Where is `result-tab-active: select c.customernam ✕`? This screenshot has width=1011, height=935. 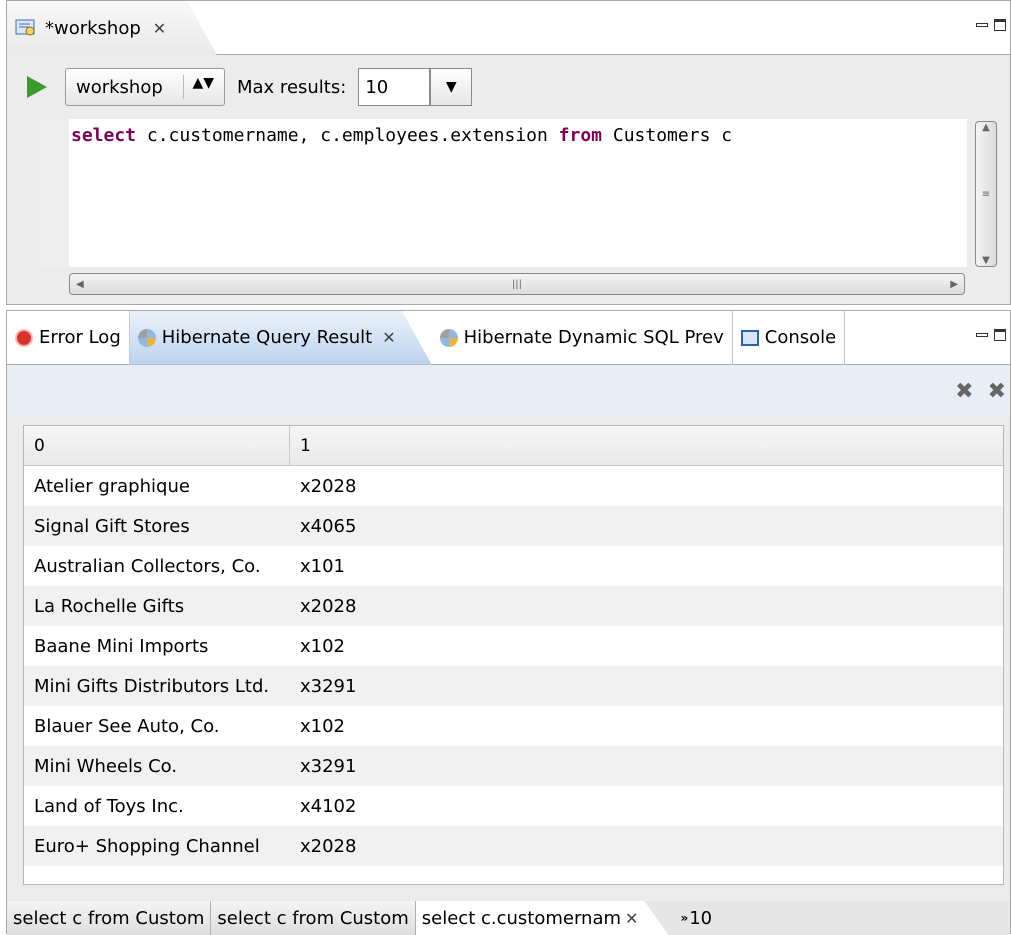
result-tab-active: select c.customernam ✕ is located at coordinates (542, 918).